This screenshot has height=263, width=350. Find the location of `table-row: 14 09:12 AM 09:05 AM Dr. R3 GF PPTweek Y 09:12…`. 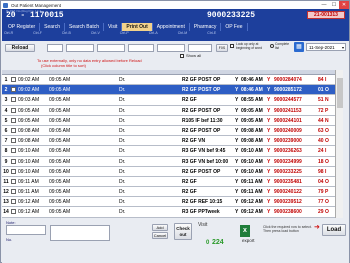

table-row: 14 09:12 AM 09:05 AM Dr. R3 GF PPTweek Y 09:12… is located at coordinates (168, 212).